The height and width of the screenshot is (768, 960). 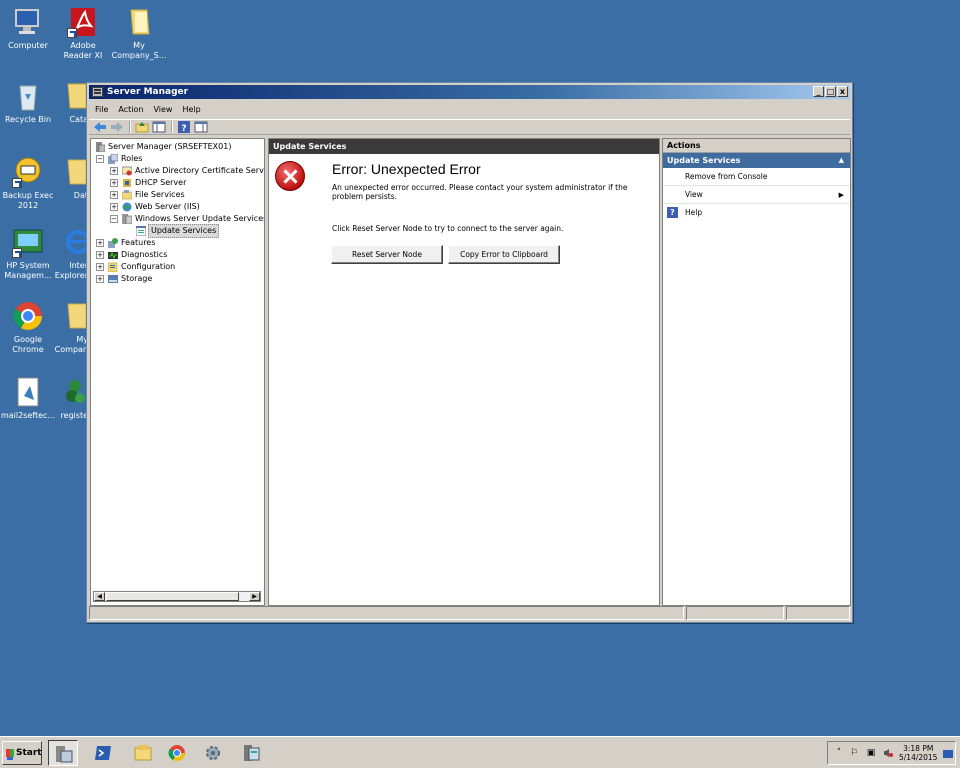 What do you see at coordinates (132, 158) in the screenshot?
I see `tree-item-label: Roles` at bounding box center [132, 158].